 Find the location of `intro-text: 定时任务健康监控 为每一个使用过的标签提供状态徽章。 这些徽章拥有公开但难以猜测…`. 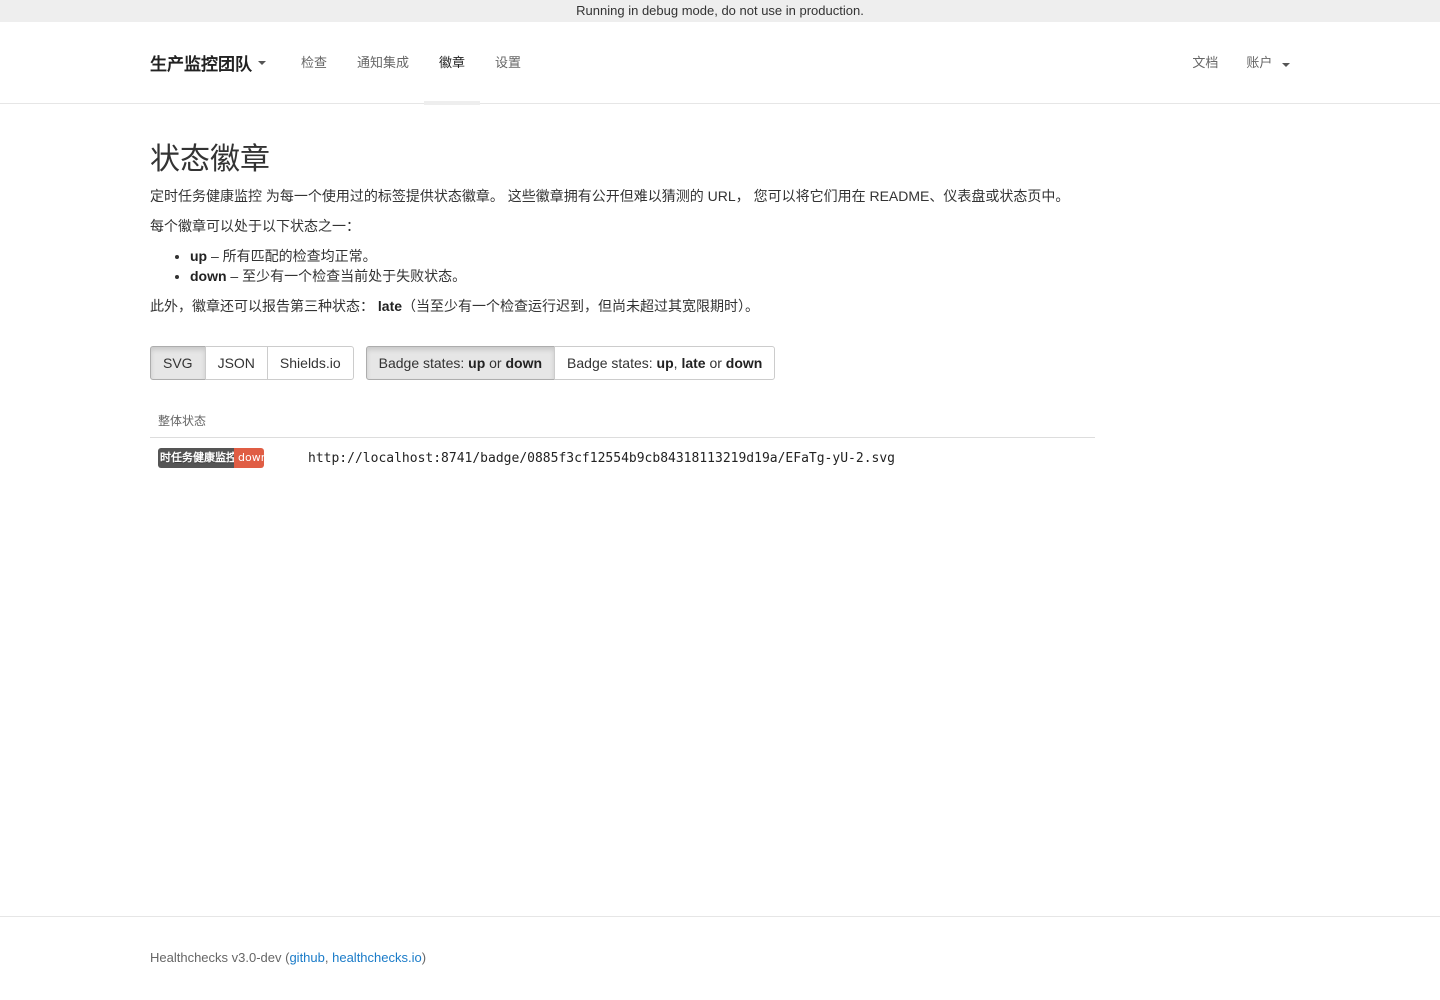

intro-text: 定时任务健康监控 为每一个使用过的标签提供状态徽章。 这些徽章拥有公开但难以猜测… is located at coordinates (610, 196).